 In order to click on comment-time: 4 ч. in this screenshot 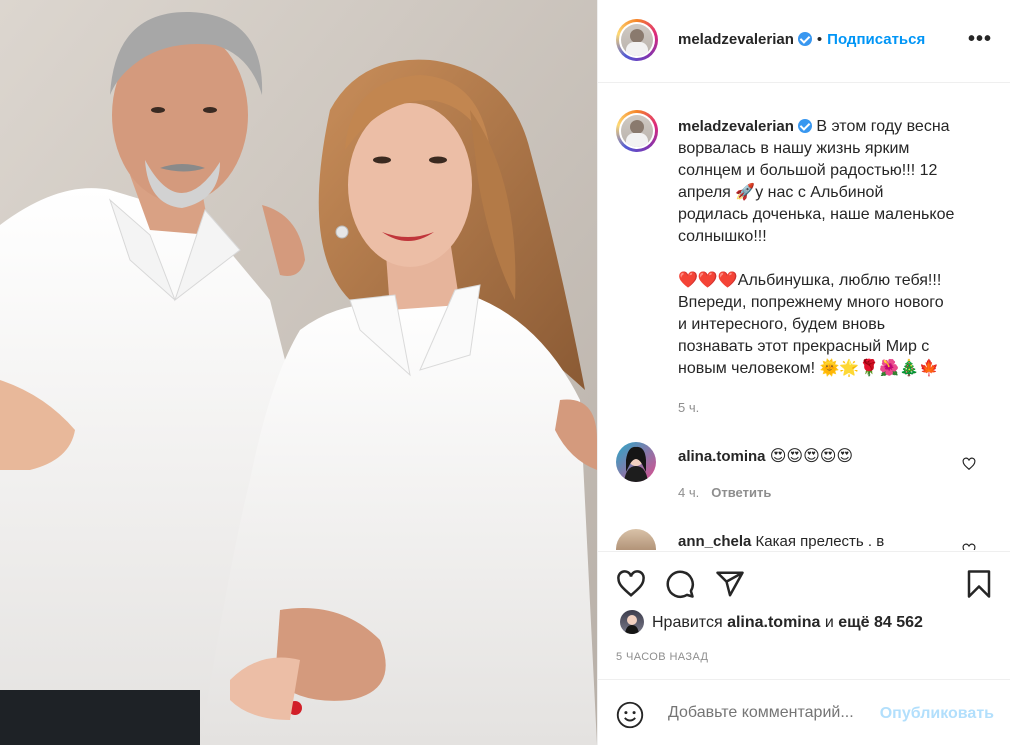, I will do `click(688, 492)`.